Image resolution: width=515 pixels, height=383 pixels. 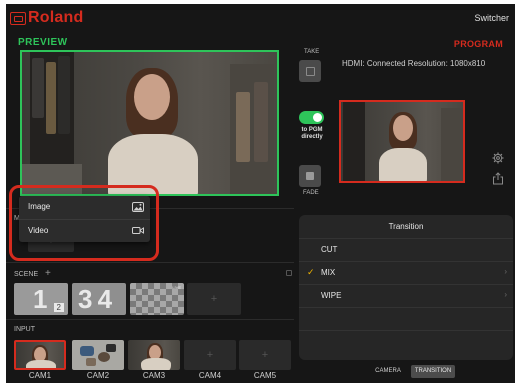 I want to click on cam2-thumbnail, so click(x=98, y=355).